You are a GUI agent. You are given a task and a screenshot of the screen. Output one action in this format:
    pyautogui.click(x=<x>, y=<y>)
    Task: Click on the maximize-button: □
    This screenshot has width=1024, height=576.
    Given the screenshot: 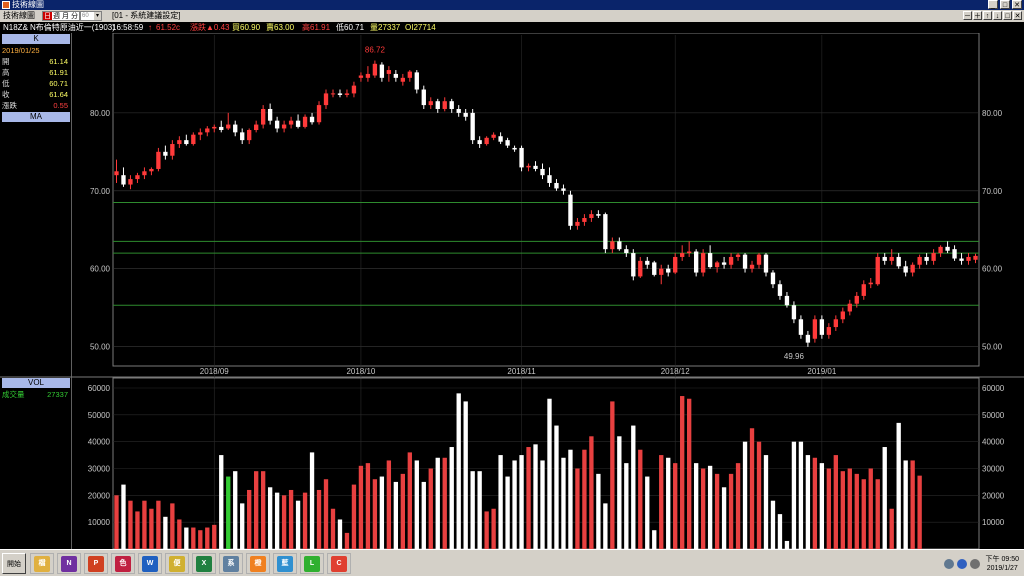 What is the action you would take?
    pyautogui.click(x=1007, y=15)
    